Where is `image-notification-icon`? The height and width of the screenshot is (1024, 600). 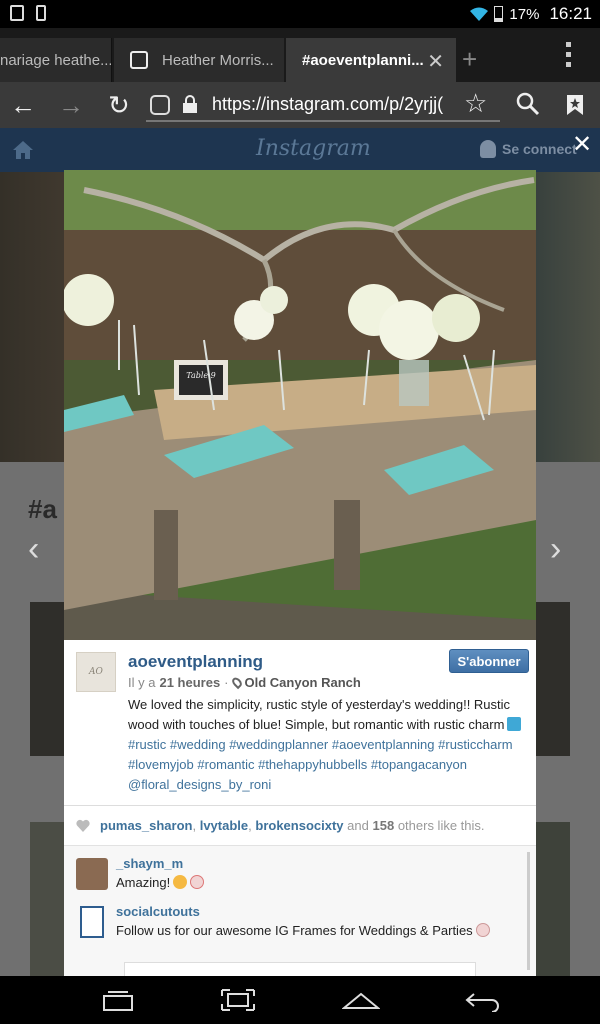
image-notification-icon is located at coordinates (17, 13).